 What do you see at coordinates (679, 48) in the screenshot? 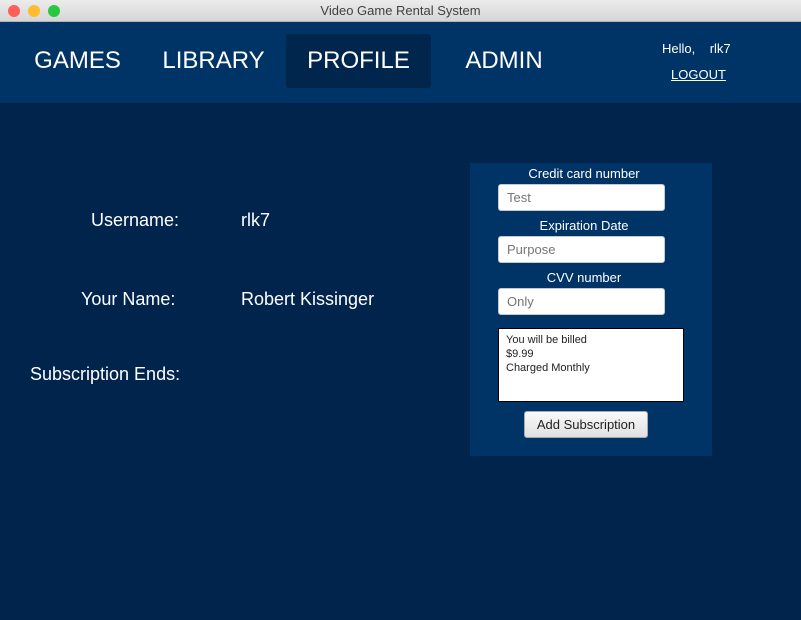
I see `greeting-text: Hello,` at bounding box center [679, 48].